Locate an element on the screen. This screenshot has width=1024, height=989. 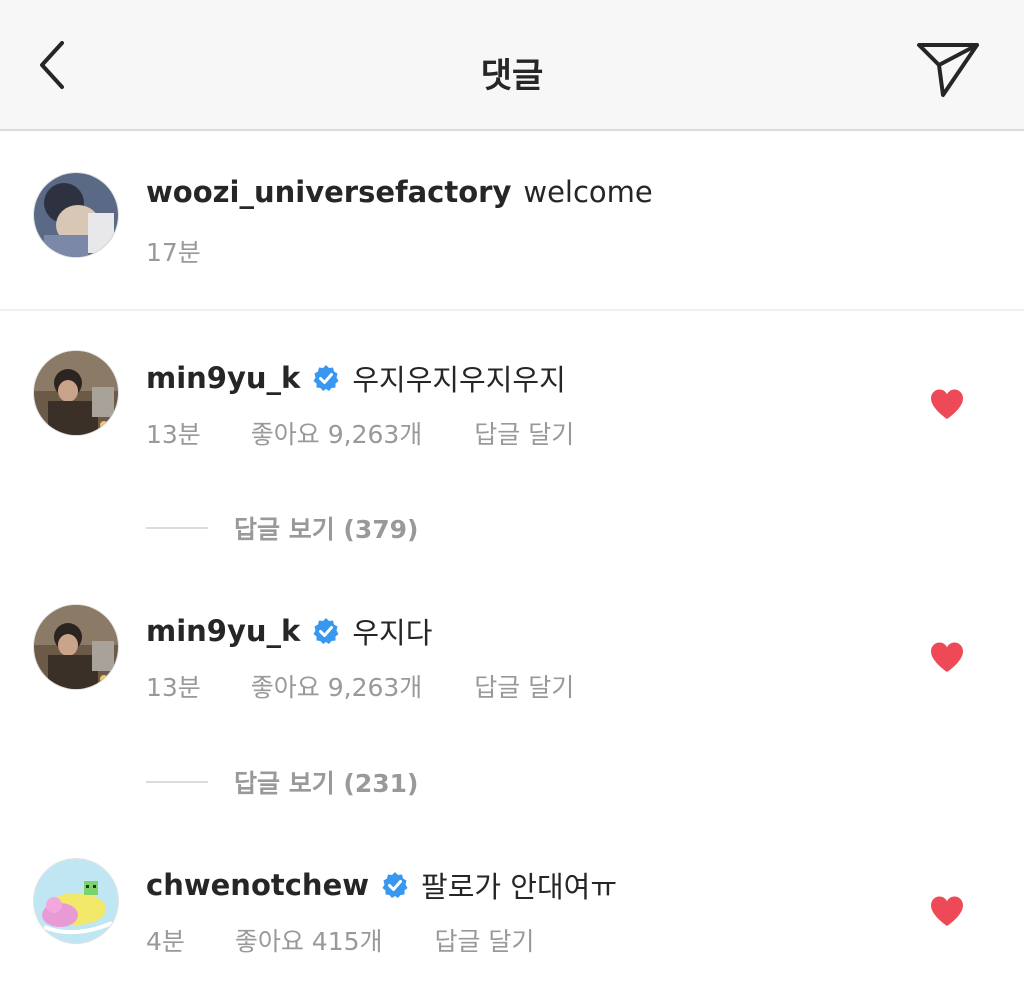
comment-text: 팔로가 안대여ㅠ is located at coordinates (519, 887).